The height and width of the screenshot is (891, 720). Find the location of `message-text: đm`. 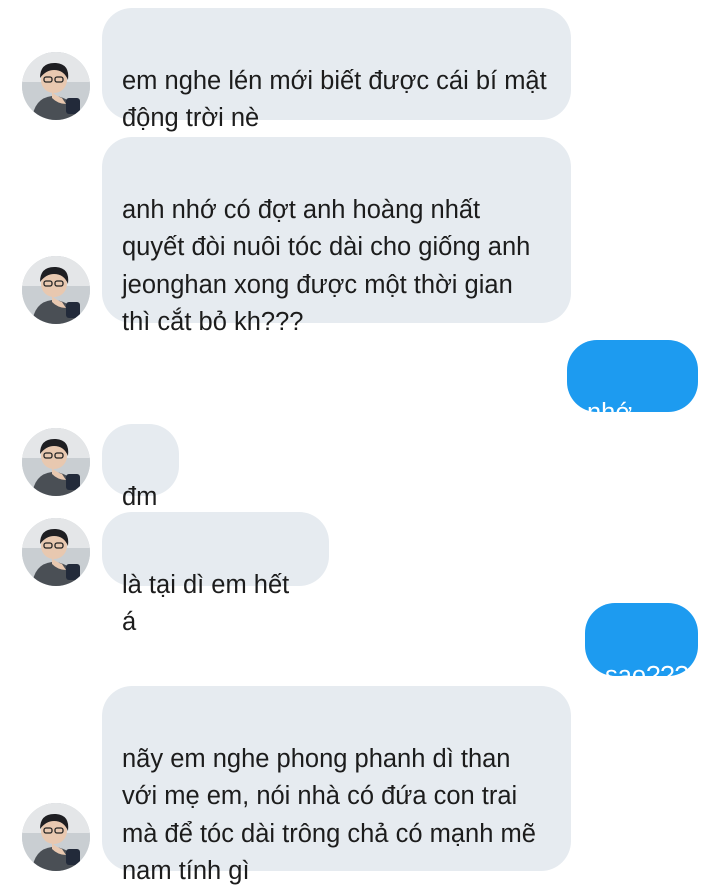

message-text: đm is located at coordinates (140, 496).